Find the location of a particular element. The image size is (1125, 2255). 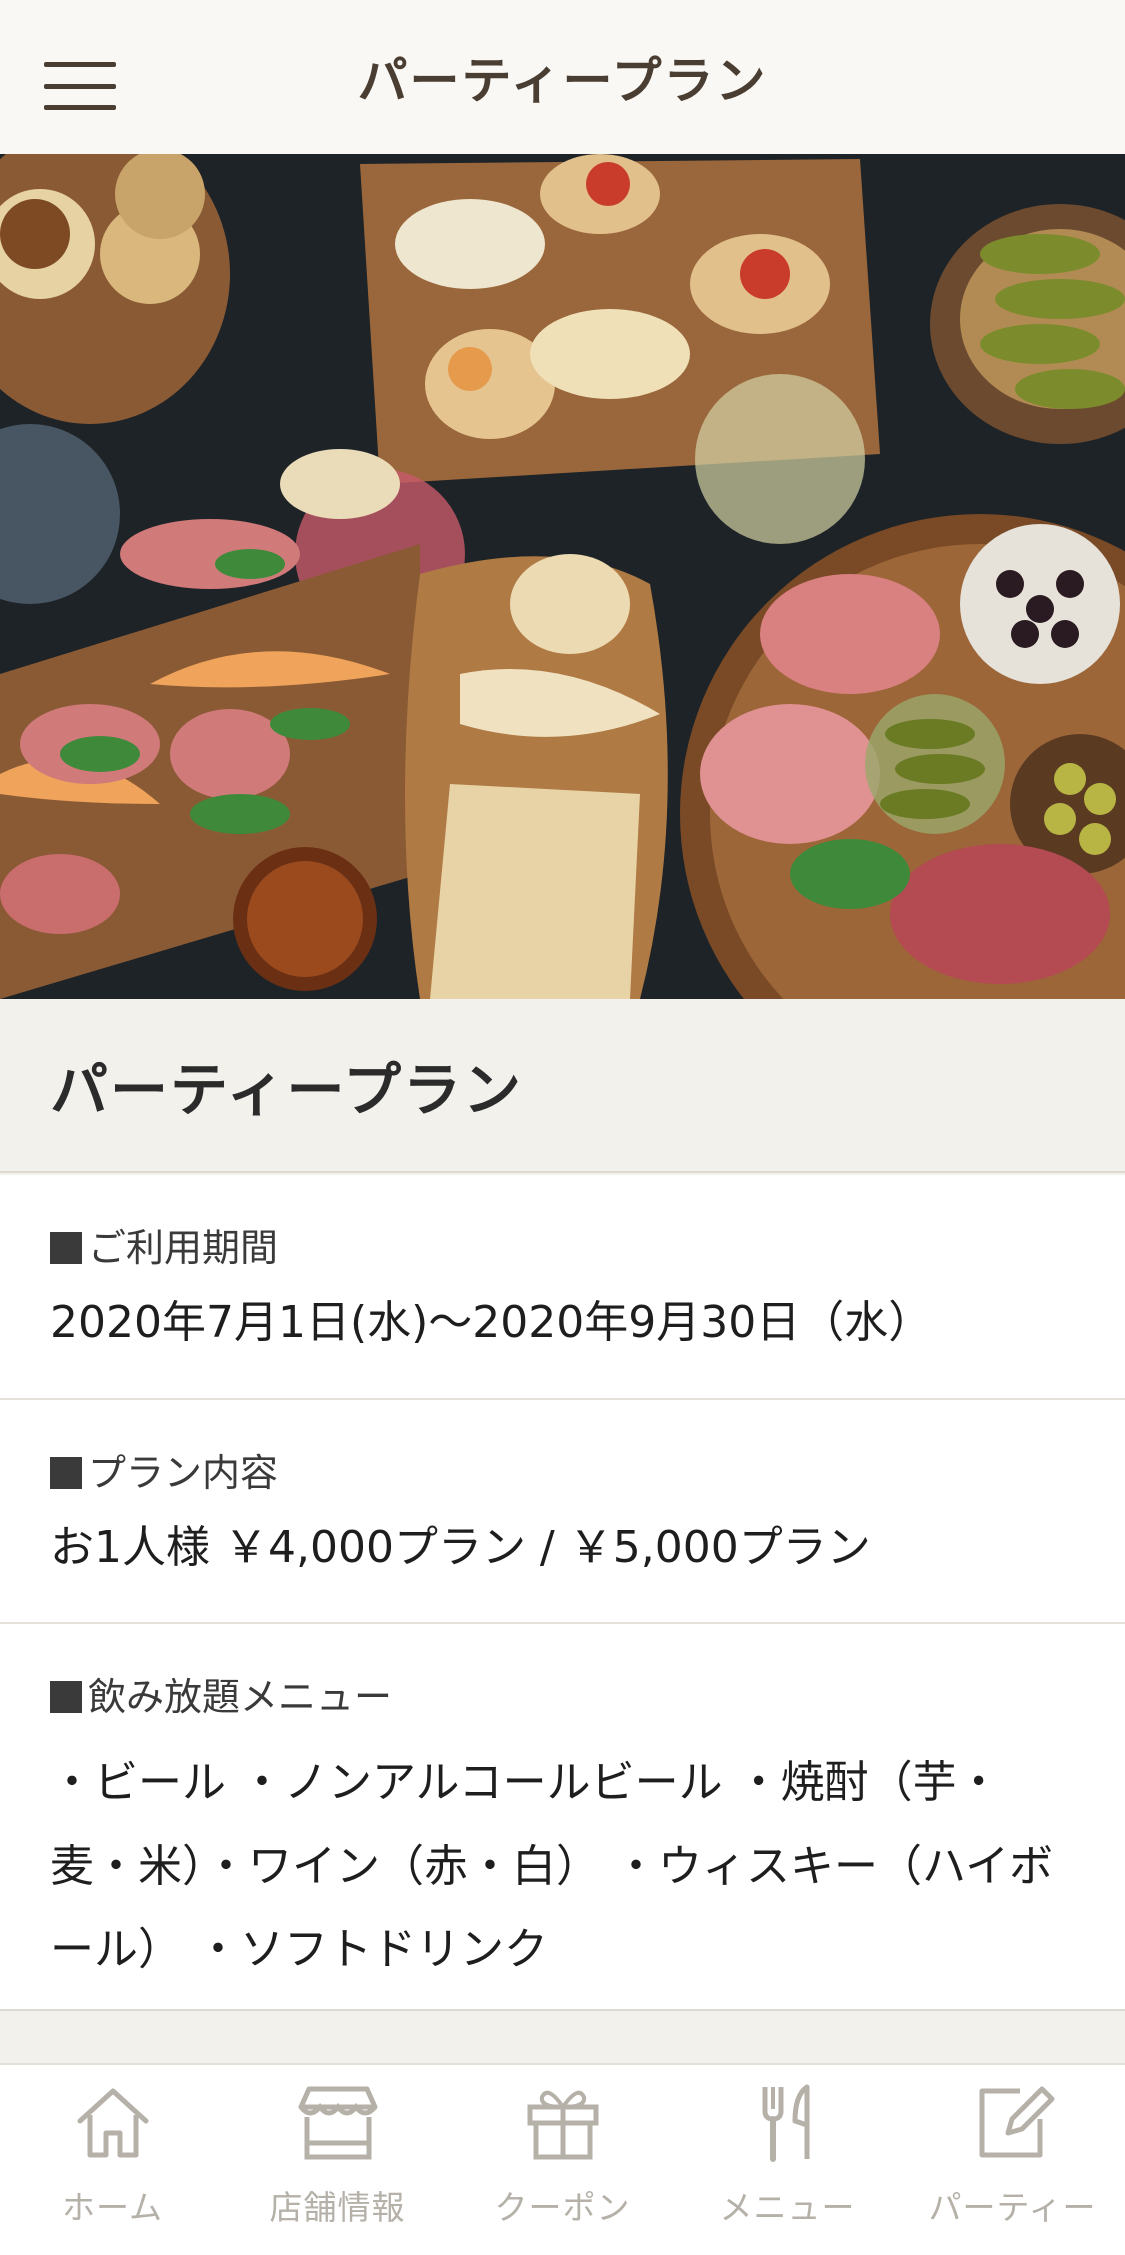

nav-label-coupon: クーポン is located at coordinates (562, 2207).